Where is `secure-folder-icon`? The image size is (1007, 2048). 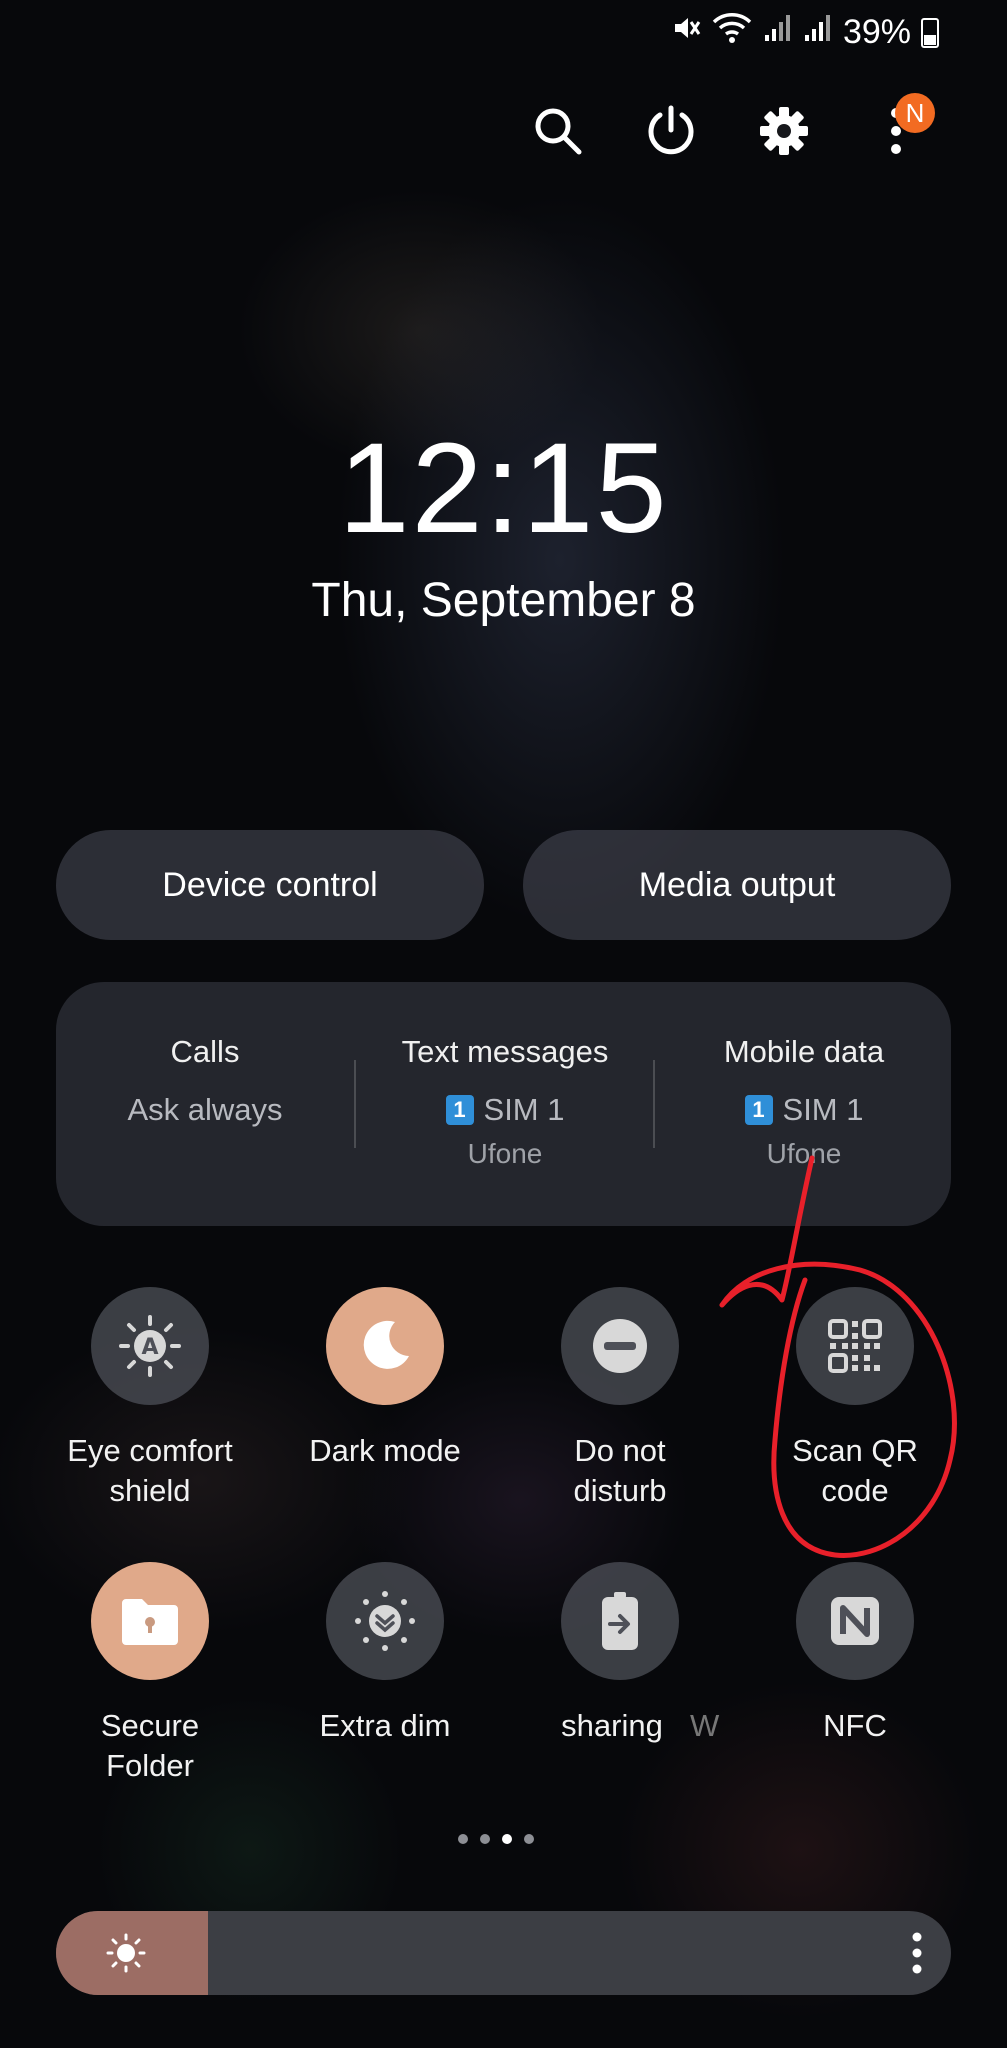
secure-folder-icon is located at coordinates (150, 1621).